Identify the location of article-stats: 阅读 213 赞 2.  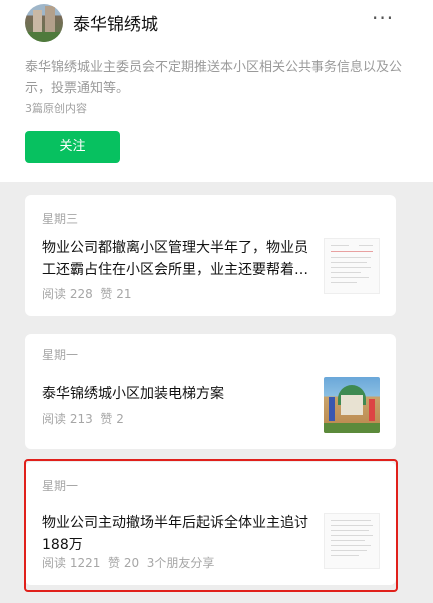
(83, 418).